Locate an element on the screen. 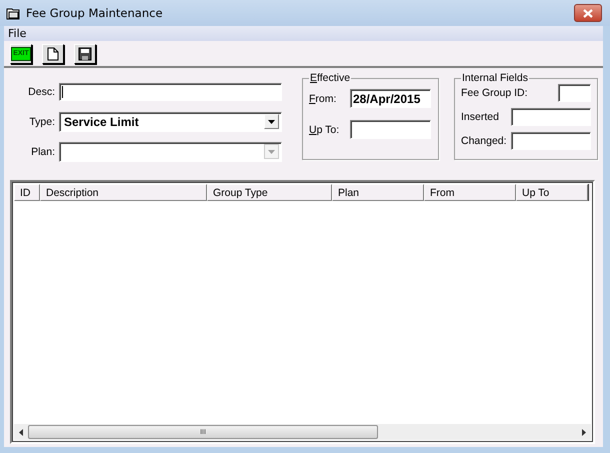 The width and height of the screenshot is (610, 453). group-title: Effective is located at coordinates (330, 78).